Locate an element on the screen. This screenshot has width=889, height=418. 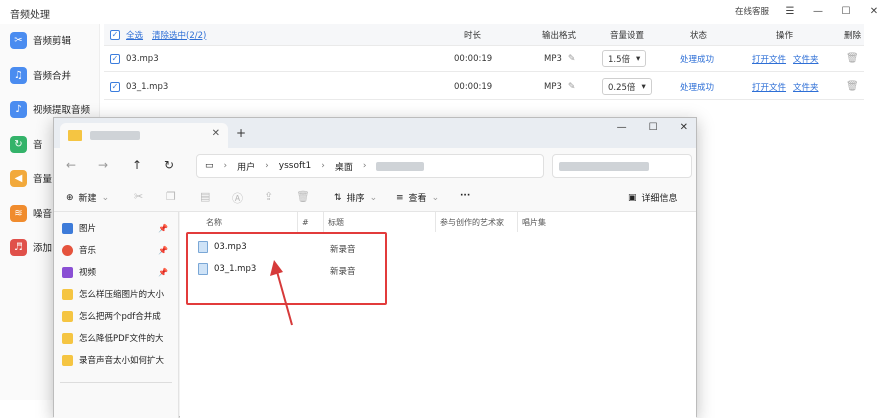
select-all-checkbox: ✓ is located at coordinates (115, 34).